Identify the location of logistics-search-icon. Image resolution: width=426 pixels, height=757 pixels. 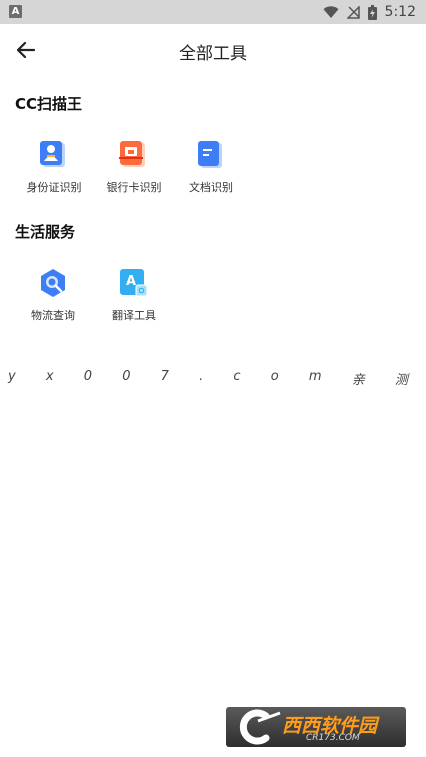
(53, 283).